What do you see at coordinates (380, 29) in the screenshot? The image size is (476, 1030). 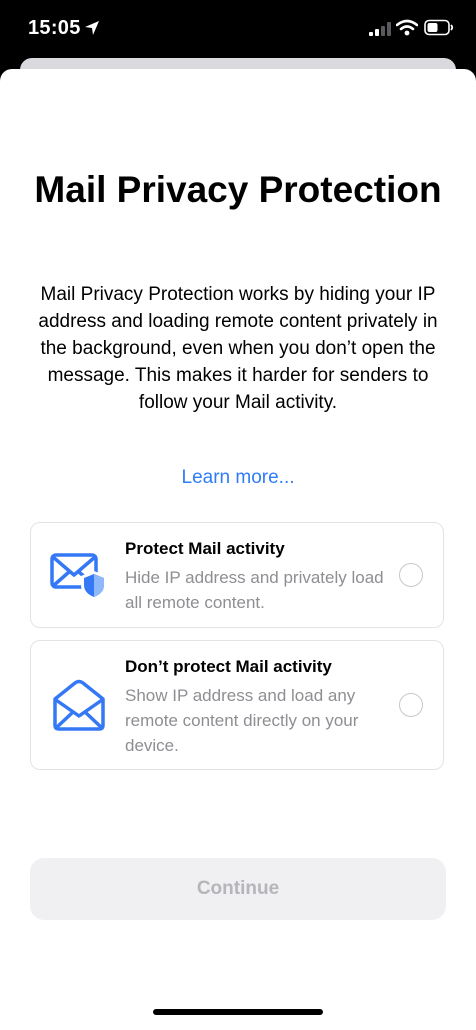 I see `cellular-signal-icon` at bounding box center [380, 29].